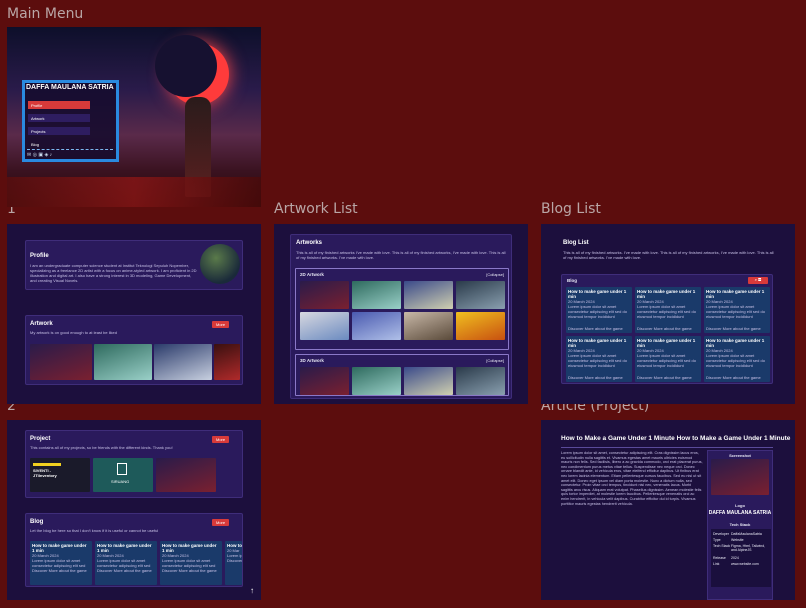 Image resolution: width=806 pixels, height=608 pixels. Describe the element at coordinates (495, 360) in the screenshot. I see `collapse-3d-button: [Collapse]` at that location.